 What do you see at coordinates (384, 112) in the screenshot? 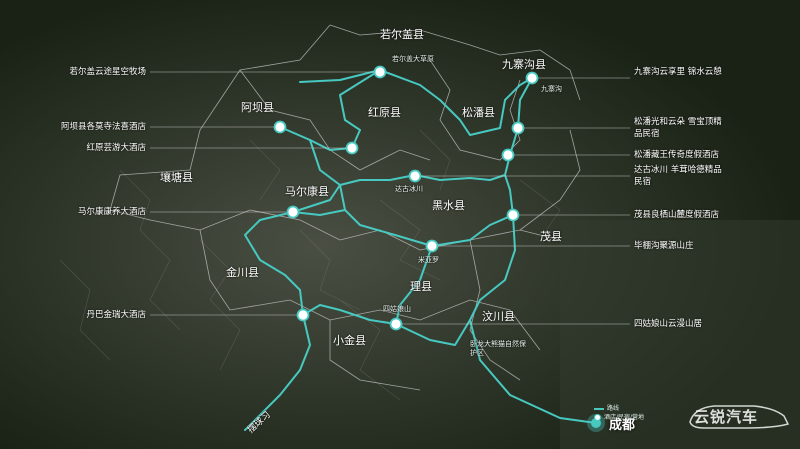
I see `county-hongyuan: 红原县` at bounding box center [384, 112].